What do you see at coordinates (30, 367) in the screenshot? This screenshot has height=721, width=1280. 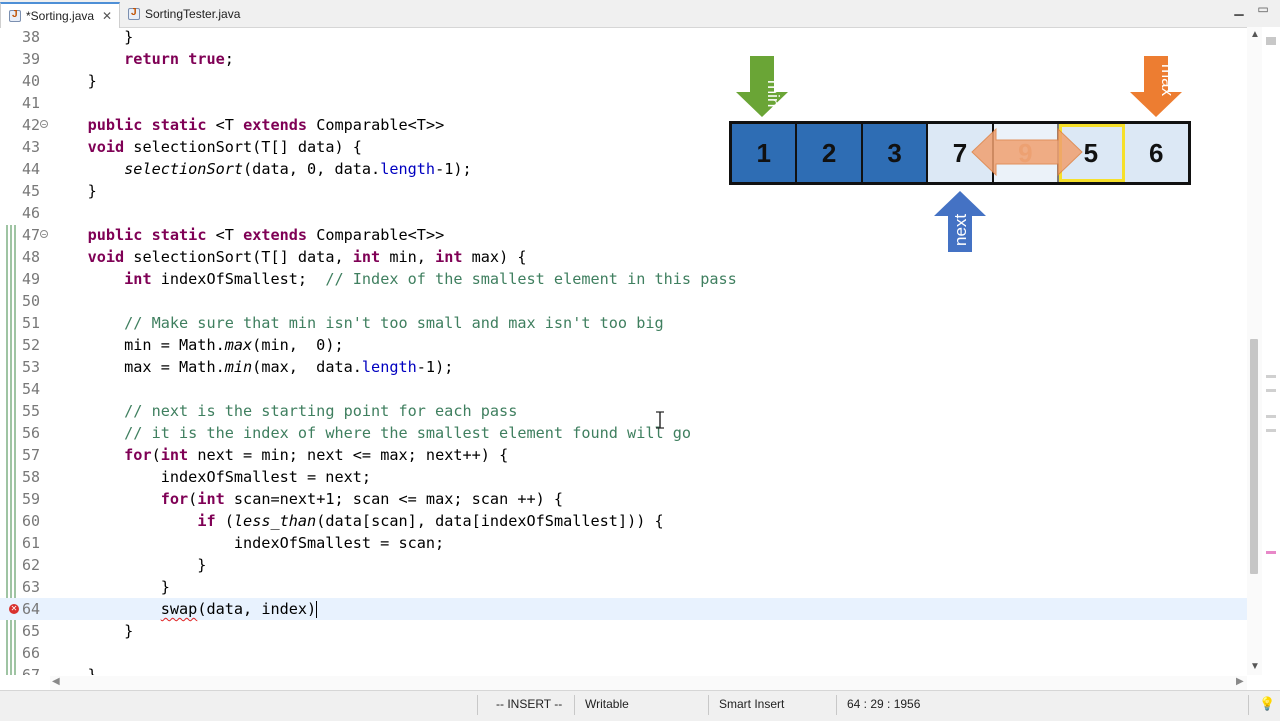 I see `line-number: 53` at bounding box center [30, 367].